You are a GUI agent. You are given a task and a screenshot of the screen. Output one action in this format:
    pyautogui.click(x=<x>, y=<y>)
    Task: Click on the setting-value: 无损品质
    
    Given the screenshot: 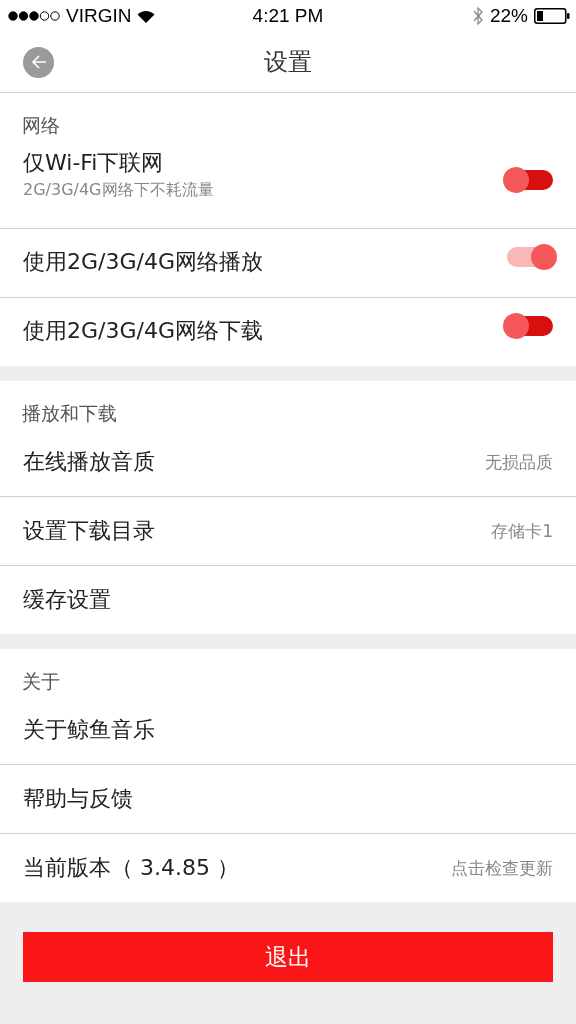 What is the action you would take?
    pyautogui.click(x=519, y=462)
    